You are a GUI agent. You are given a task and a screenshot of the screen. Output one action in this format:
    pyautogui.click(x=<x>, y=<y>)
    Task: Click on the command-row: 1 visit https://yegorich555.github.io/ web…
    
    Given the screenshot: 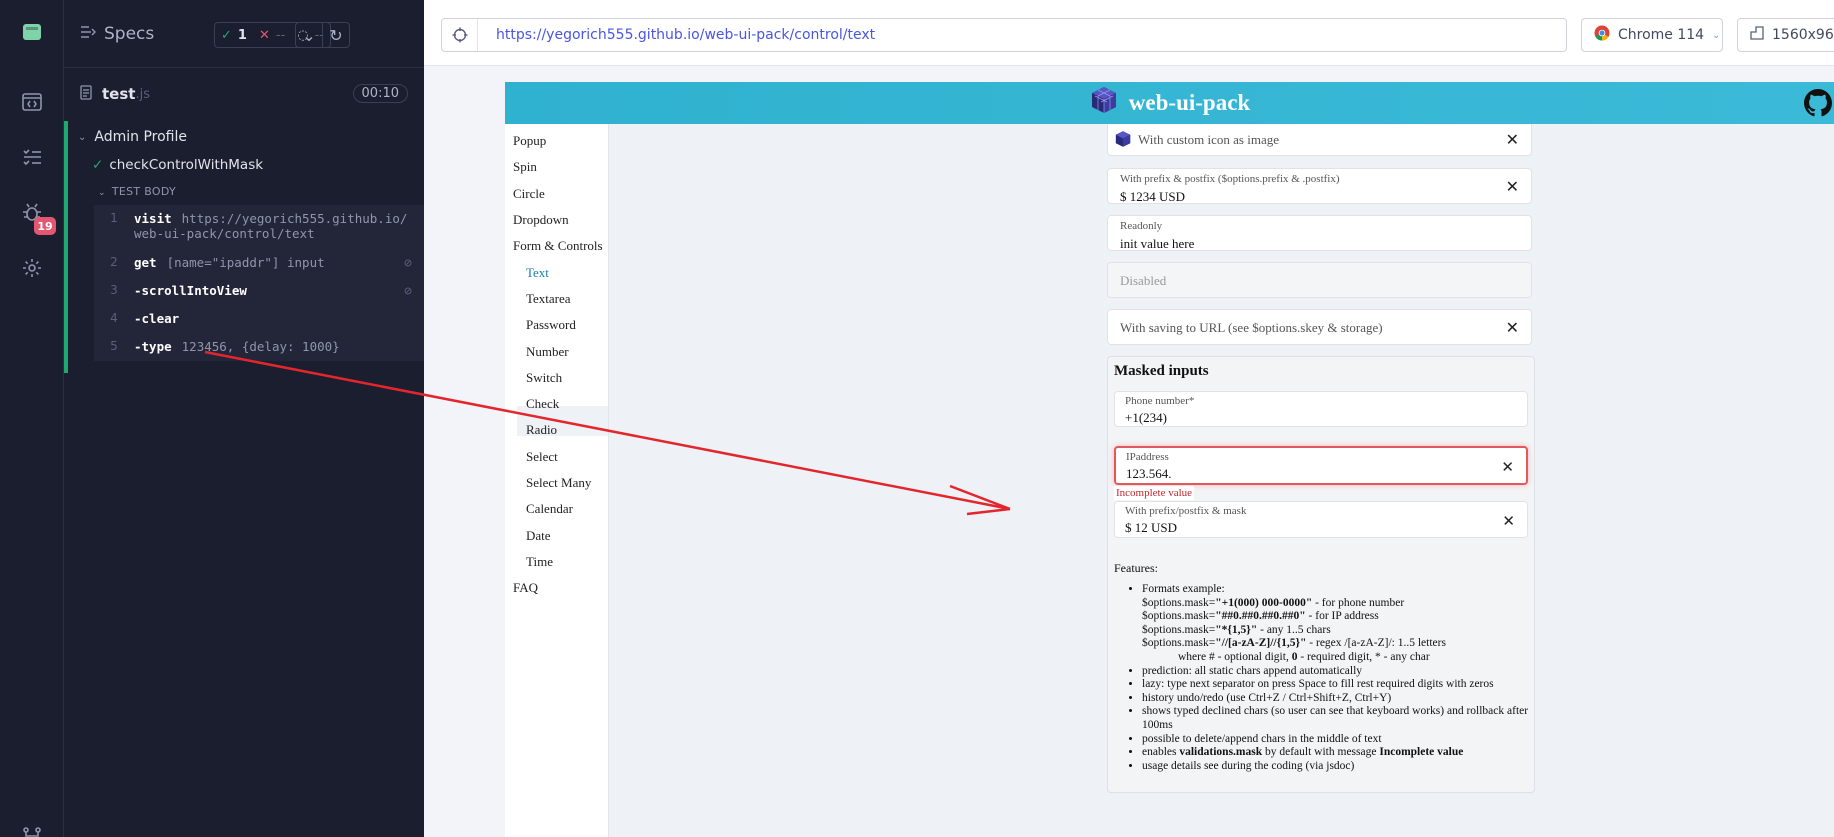 What is the action you would take?
    pyautogui.click(x=259, y=227)
    